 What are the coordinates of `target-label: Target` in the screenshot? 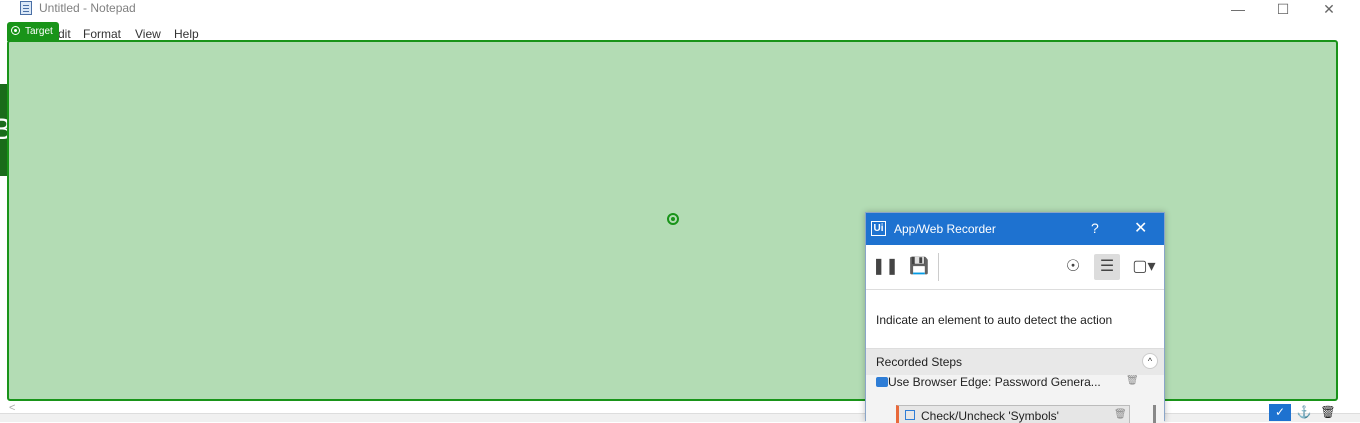 It's located at (33, 31).